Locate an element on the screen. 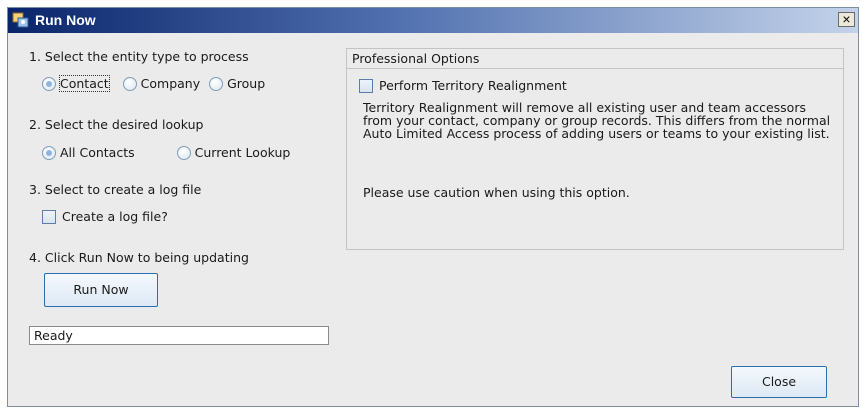 The image size is (866, 410). run-now-button: Run Now is located at coordinates (101, 290).